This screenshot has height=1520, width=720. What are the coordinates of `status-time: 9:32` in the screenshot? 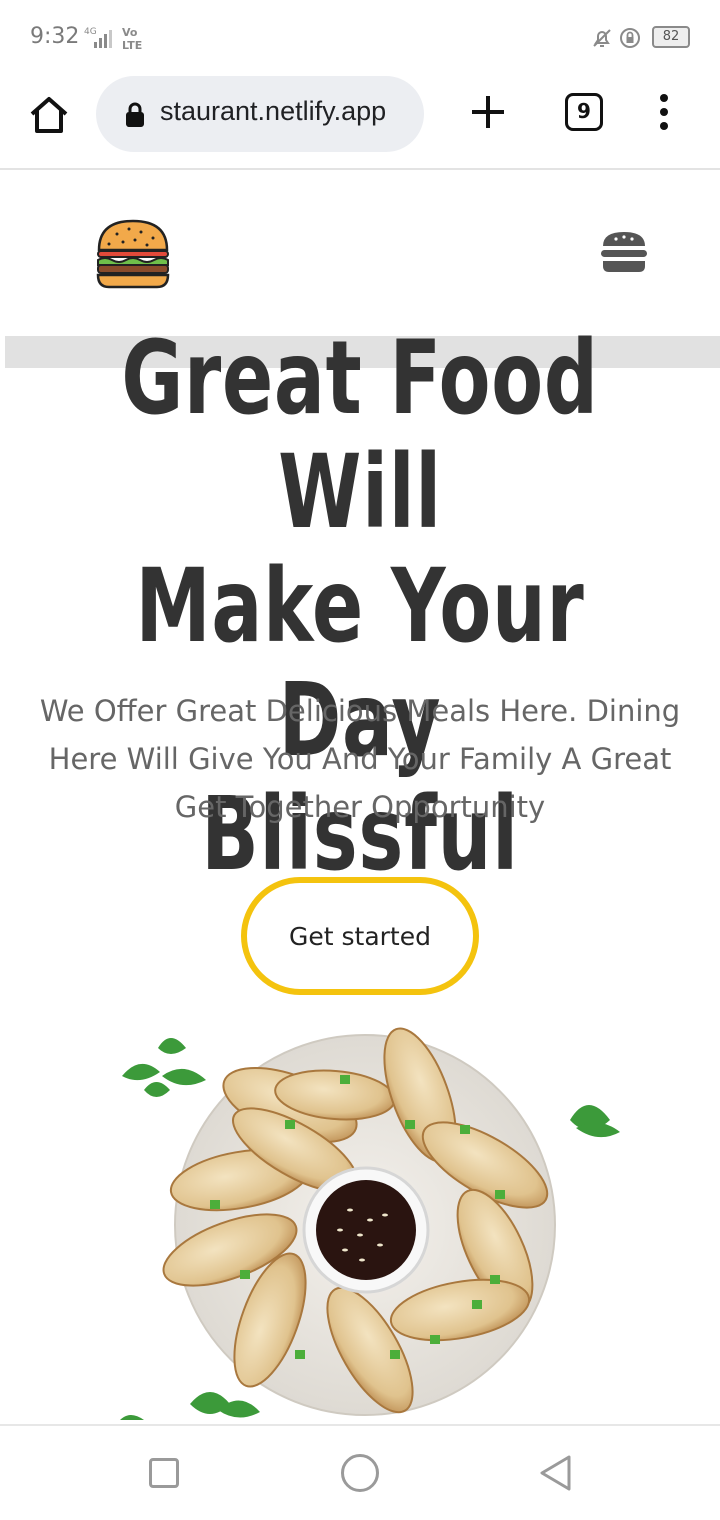 It's located at (55, 36).